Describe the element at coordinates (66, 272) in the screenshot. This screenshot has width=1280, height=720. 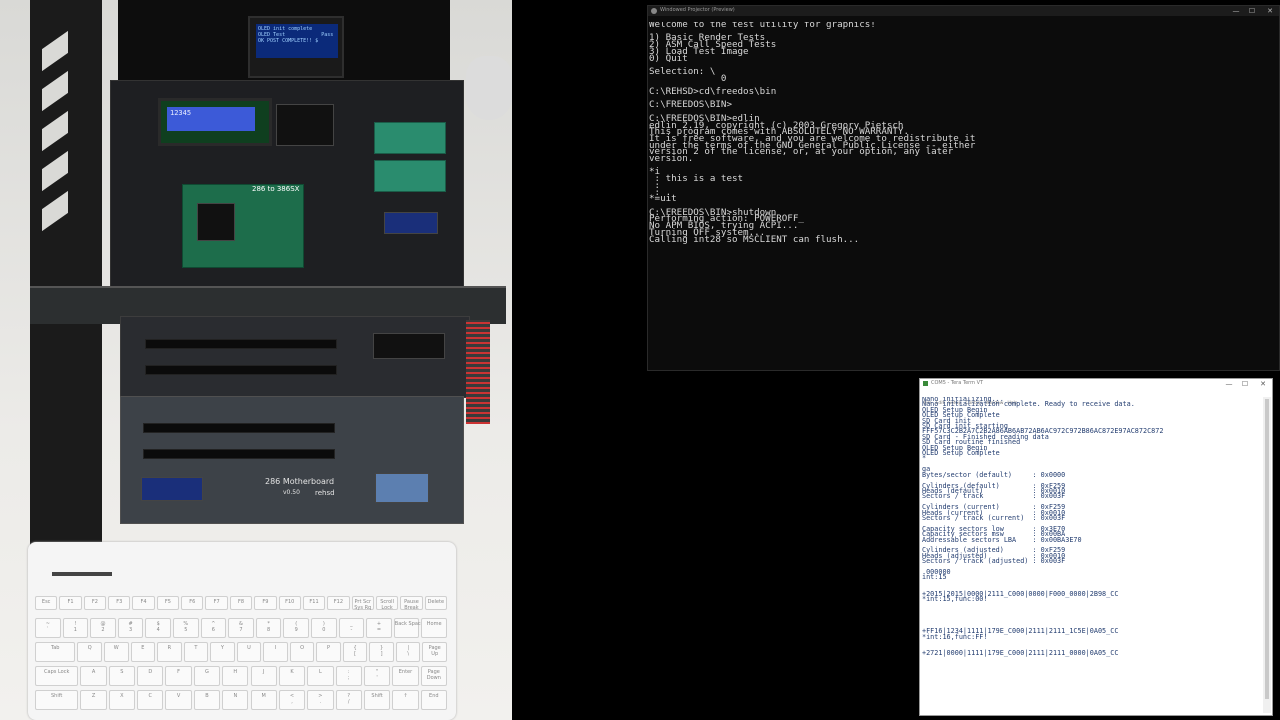
I see `metal-bracket` at that location.